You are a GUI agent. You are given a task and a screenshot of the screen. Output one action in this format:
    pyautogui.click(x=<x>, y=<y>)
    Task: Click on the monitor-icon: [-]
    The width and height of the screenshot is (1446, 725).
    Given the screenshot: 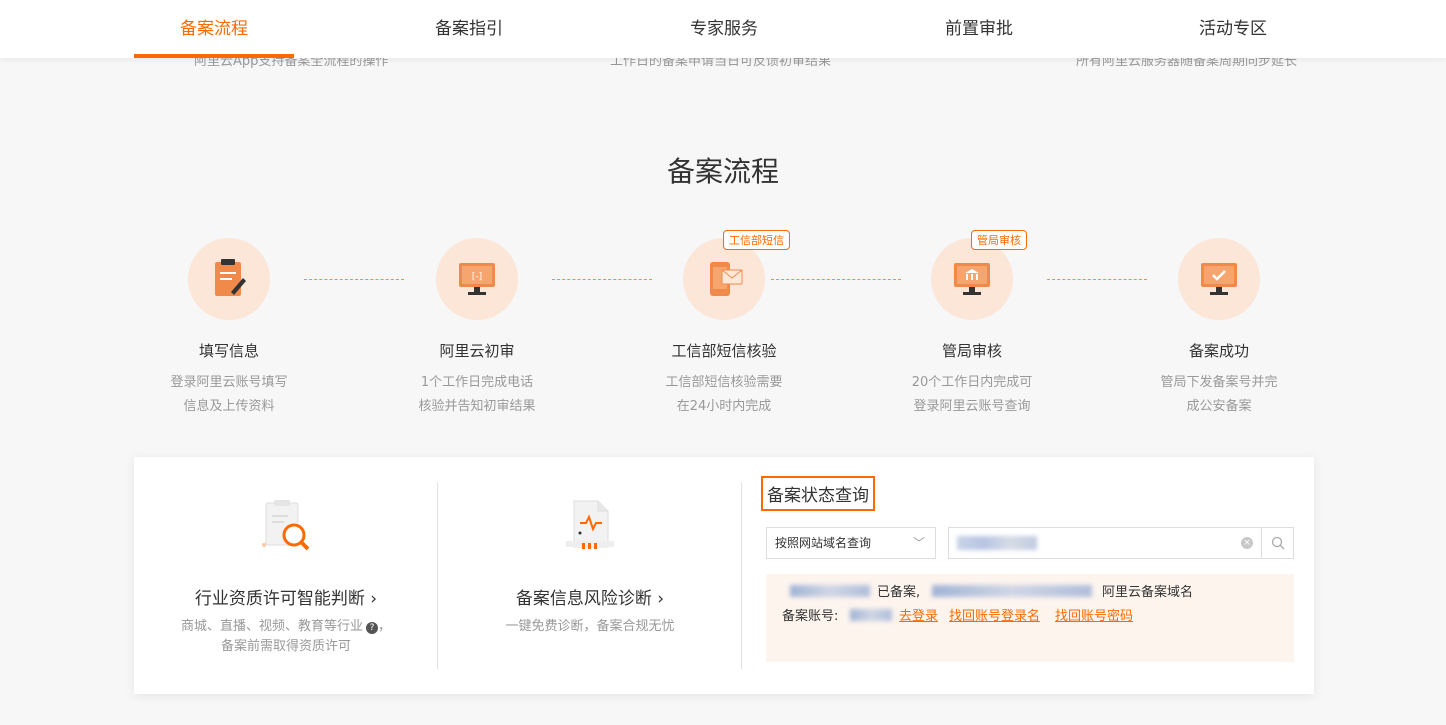 What is the action you would take?
    pyautogui.click(x=477, y=279)
    